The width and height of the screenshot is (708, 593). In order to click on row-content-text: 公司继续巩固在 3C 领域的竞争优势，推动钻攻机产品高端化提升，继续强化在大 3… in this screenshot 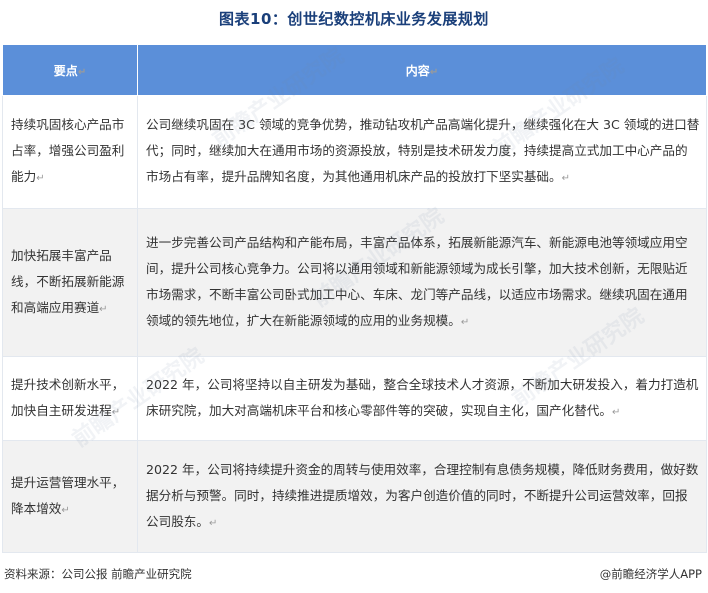, I will do `click(423, 150)`.